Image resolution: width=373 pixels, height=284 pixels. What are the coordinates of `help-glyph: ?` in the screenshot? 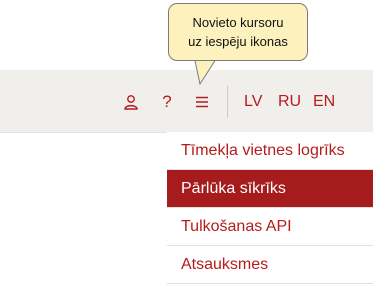 It's located at (167, 101).